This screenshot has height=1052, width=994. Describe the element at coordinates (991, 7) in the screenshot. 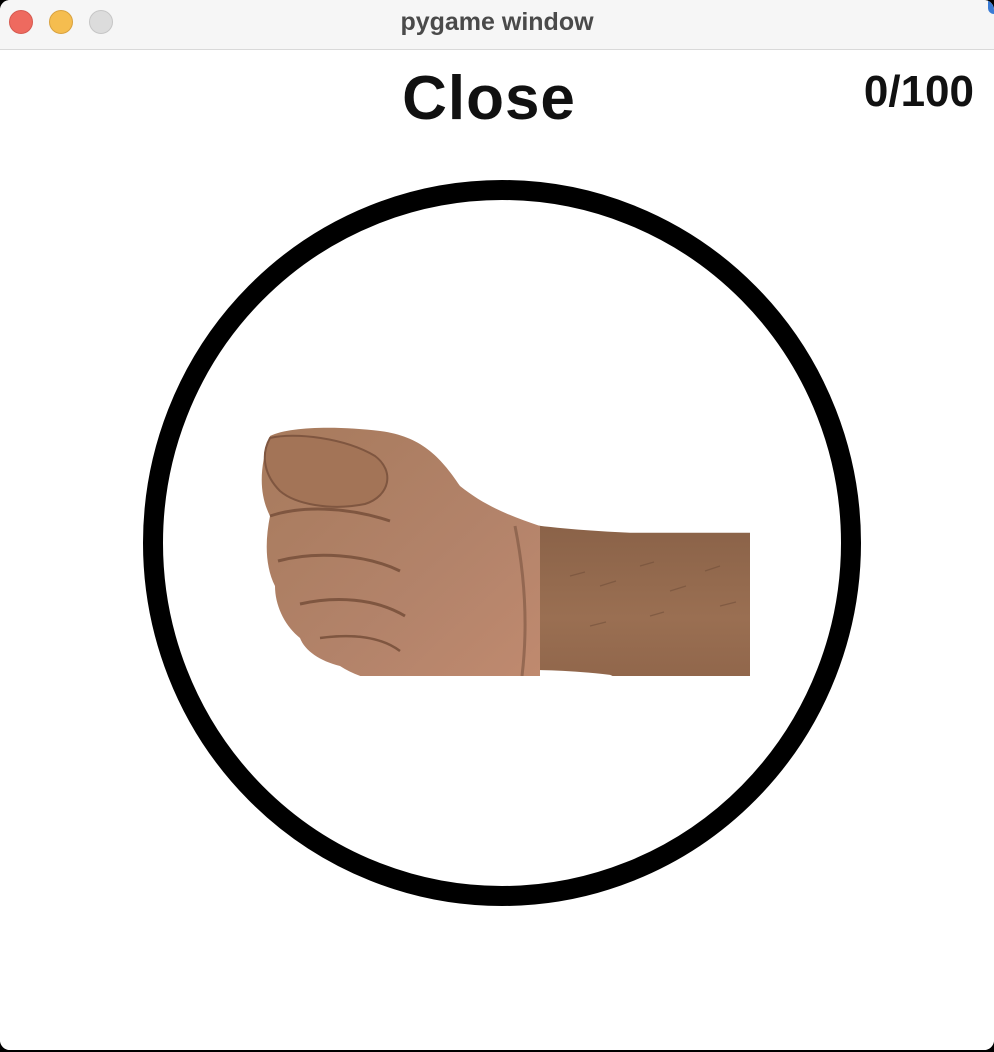

I see `window-edge-accent` at that location.